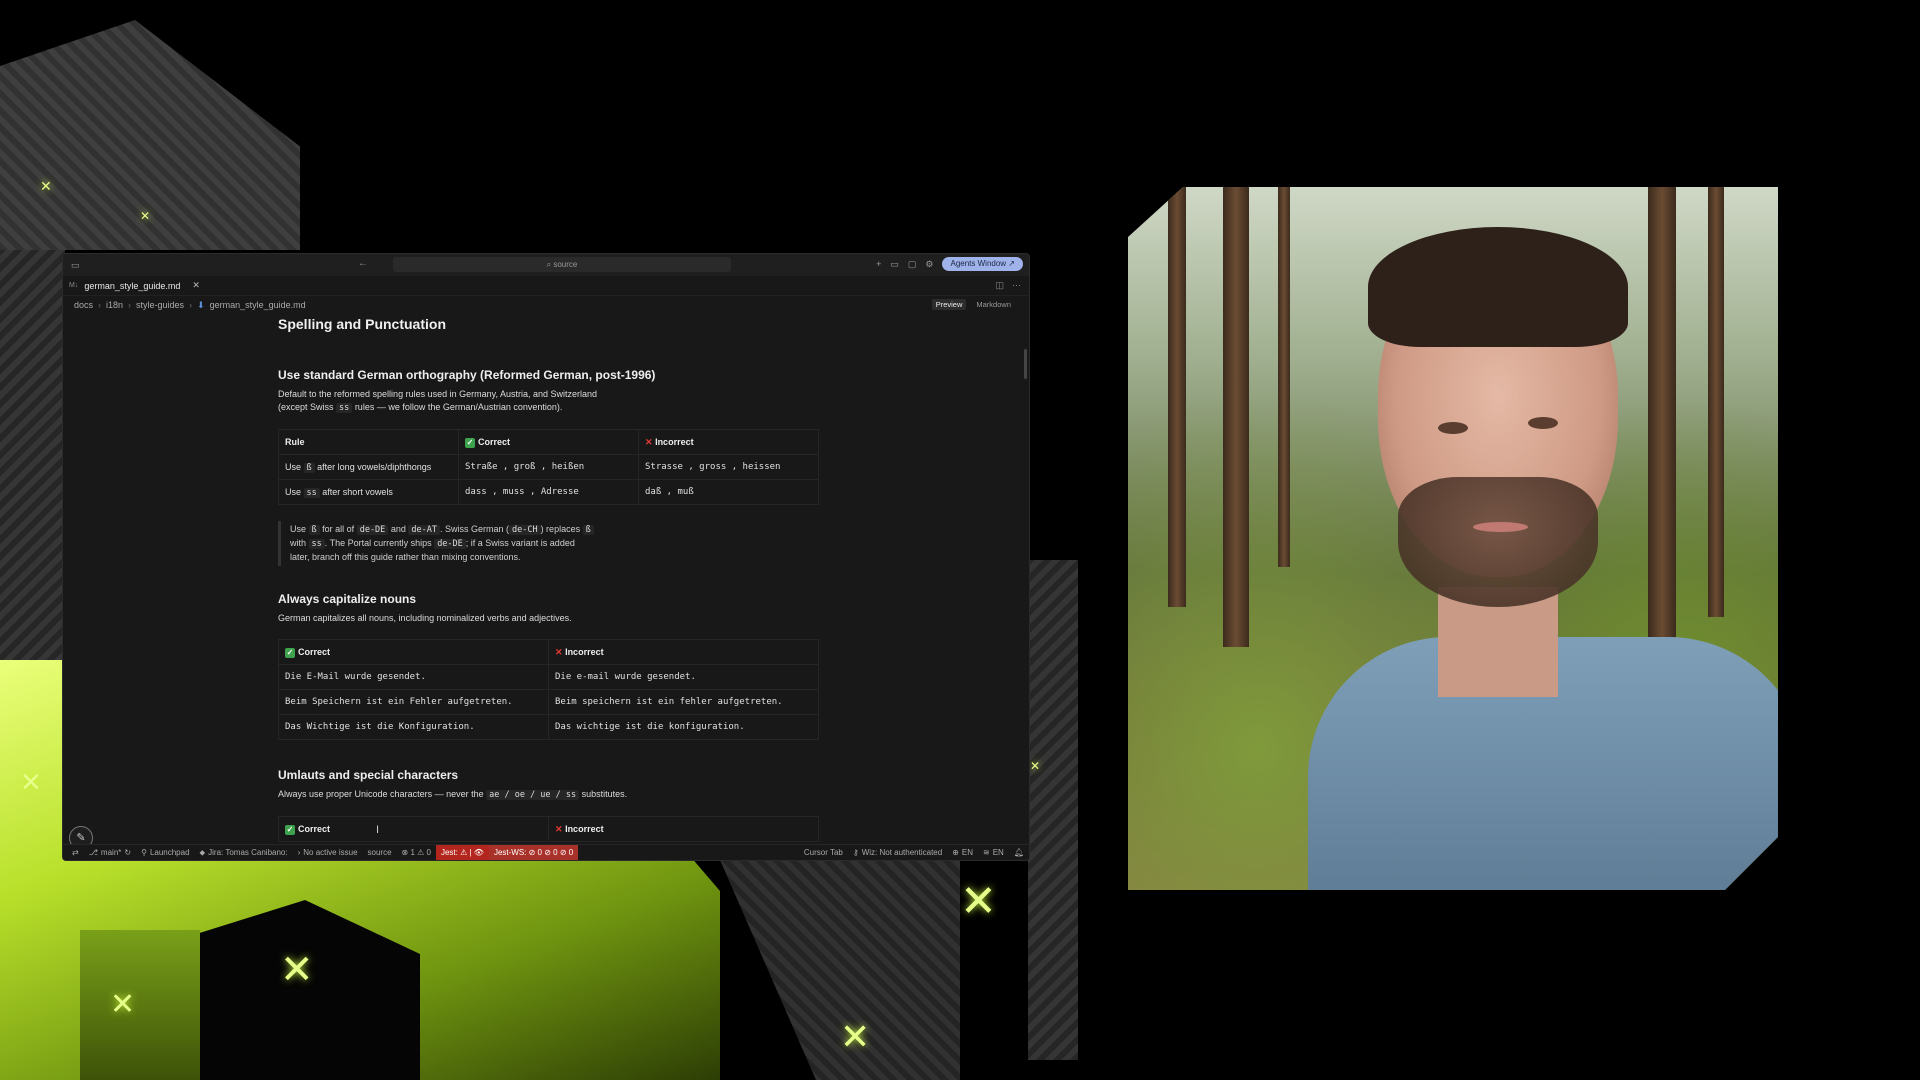  Describe the element at coordinates (196, 285) in the screenshot. I see `close-icon: ✕` at that location.